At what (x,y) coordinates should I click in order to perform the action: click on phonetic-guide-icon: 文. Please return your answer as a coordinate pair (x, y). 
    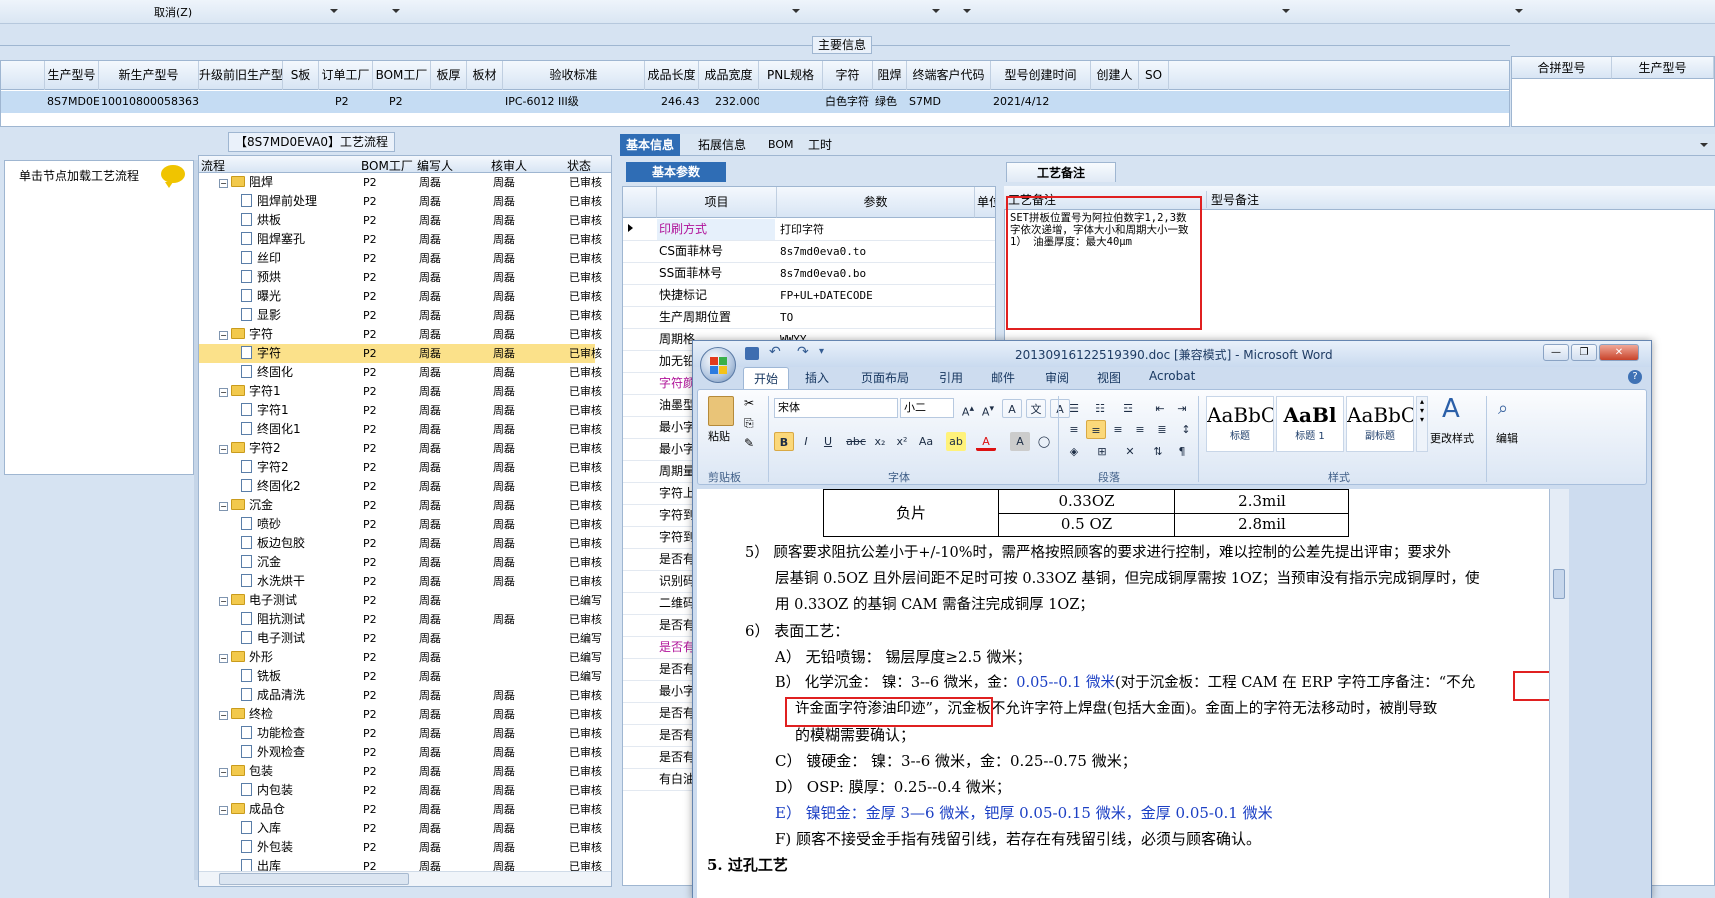
    Looking at the image, I should click on (1036, 408).